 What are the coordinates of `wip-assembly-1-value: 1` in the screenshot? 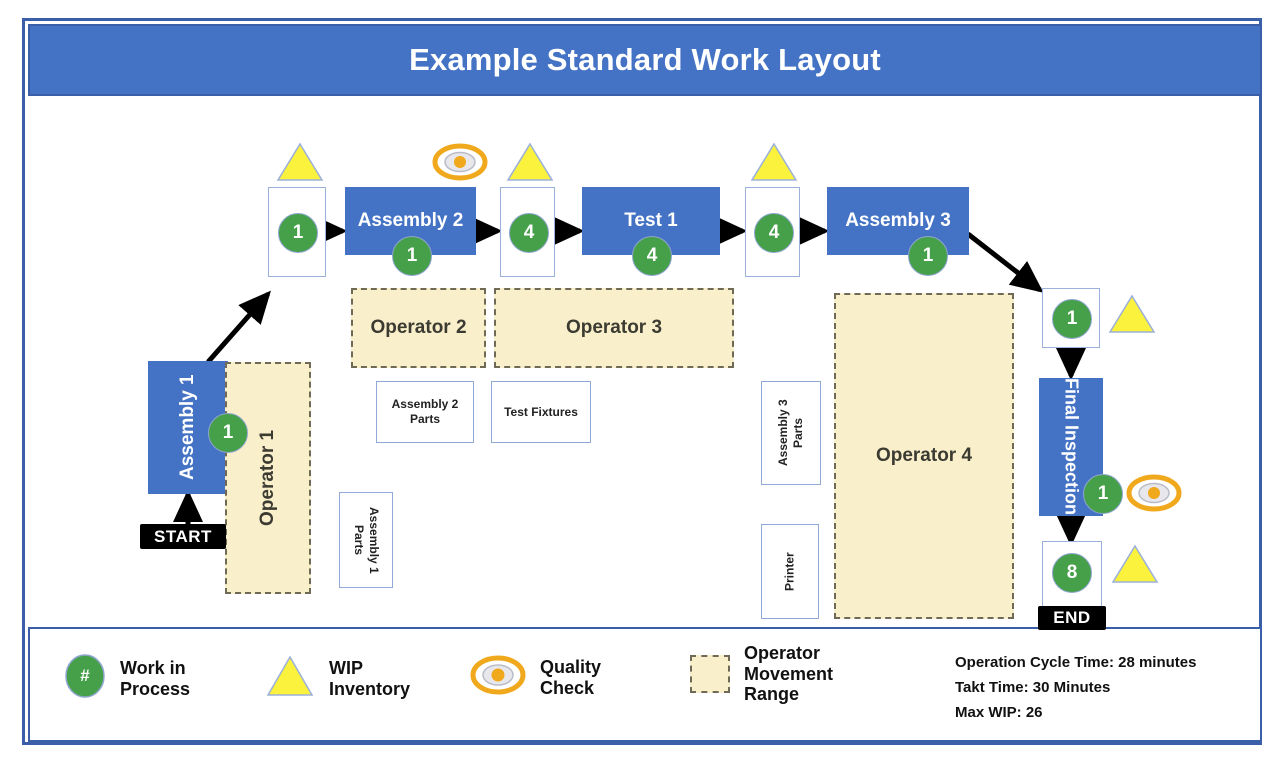 It's located at (228, 432).